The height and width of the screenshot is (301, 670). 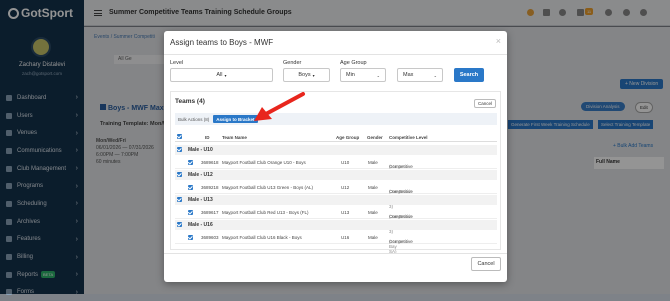 I want to click on bulk-actions-label: Bulk Actions (8), so click(x=194, y=119).